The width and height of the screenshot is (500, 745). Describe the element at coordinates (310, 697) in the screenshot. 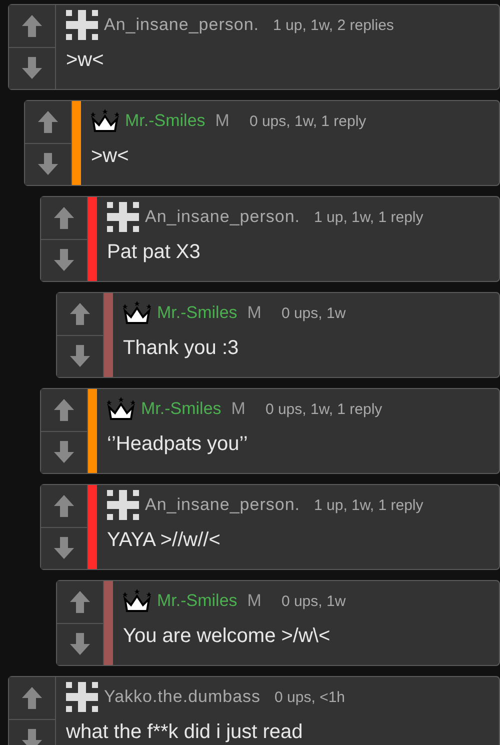

I see `comment-meta: 0 ups, <1h` at that location.